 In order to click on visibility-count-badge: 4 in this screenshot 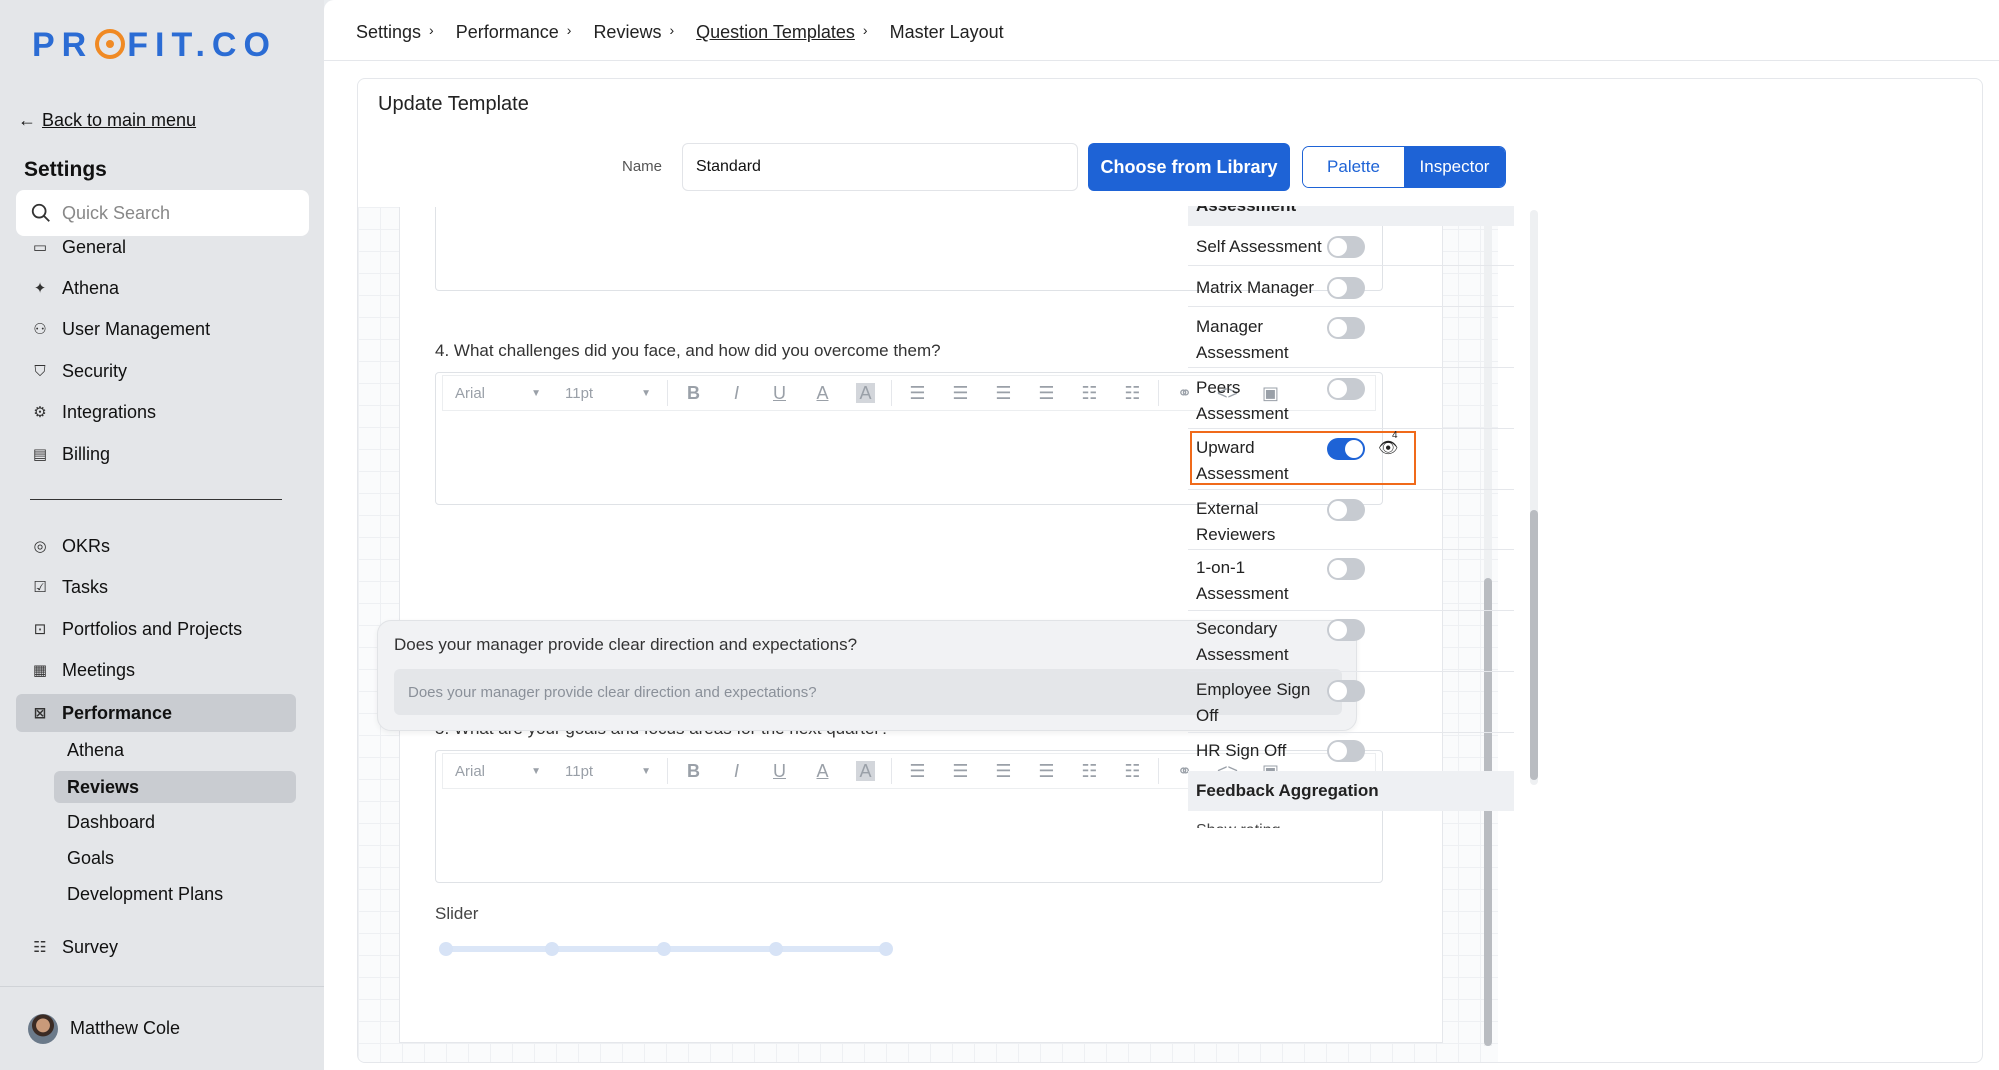, I will do `click(1395, 435)`.